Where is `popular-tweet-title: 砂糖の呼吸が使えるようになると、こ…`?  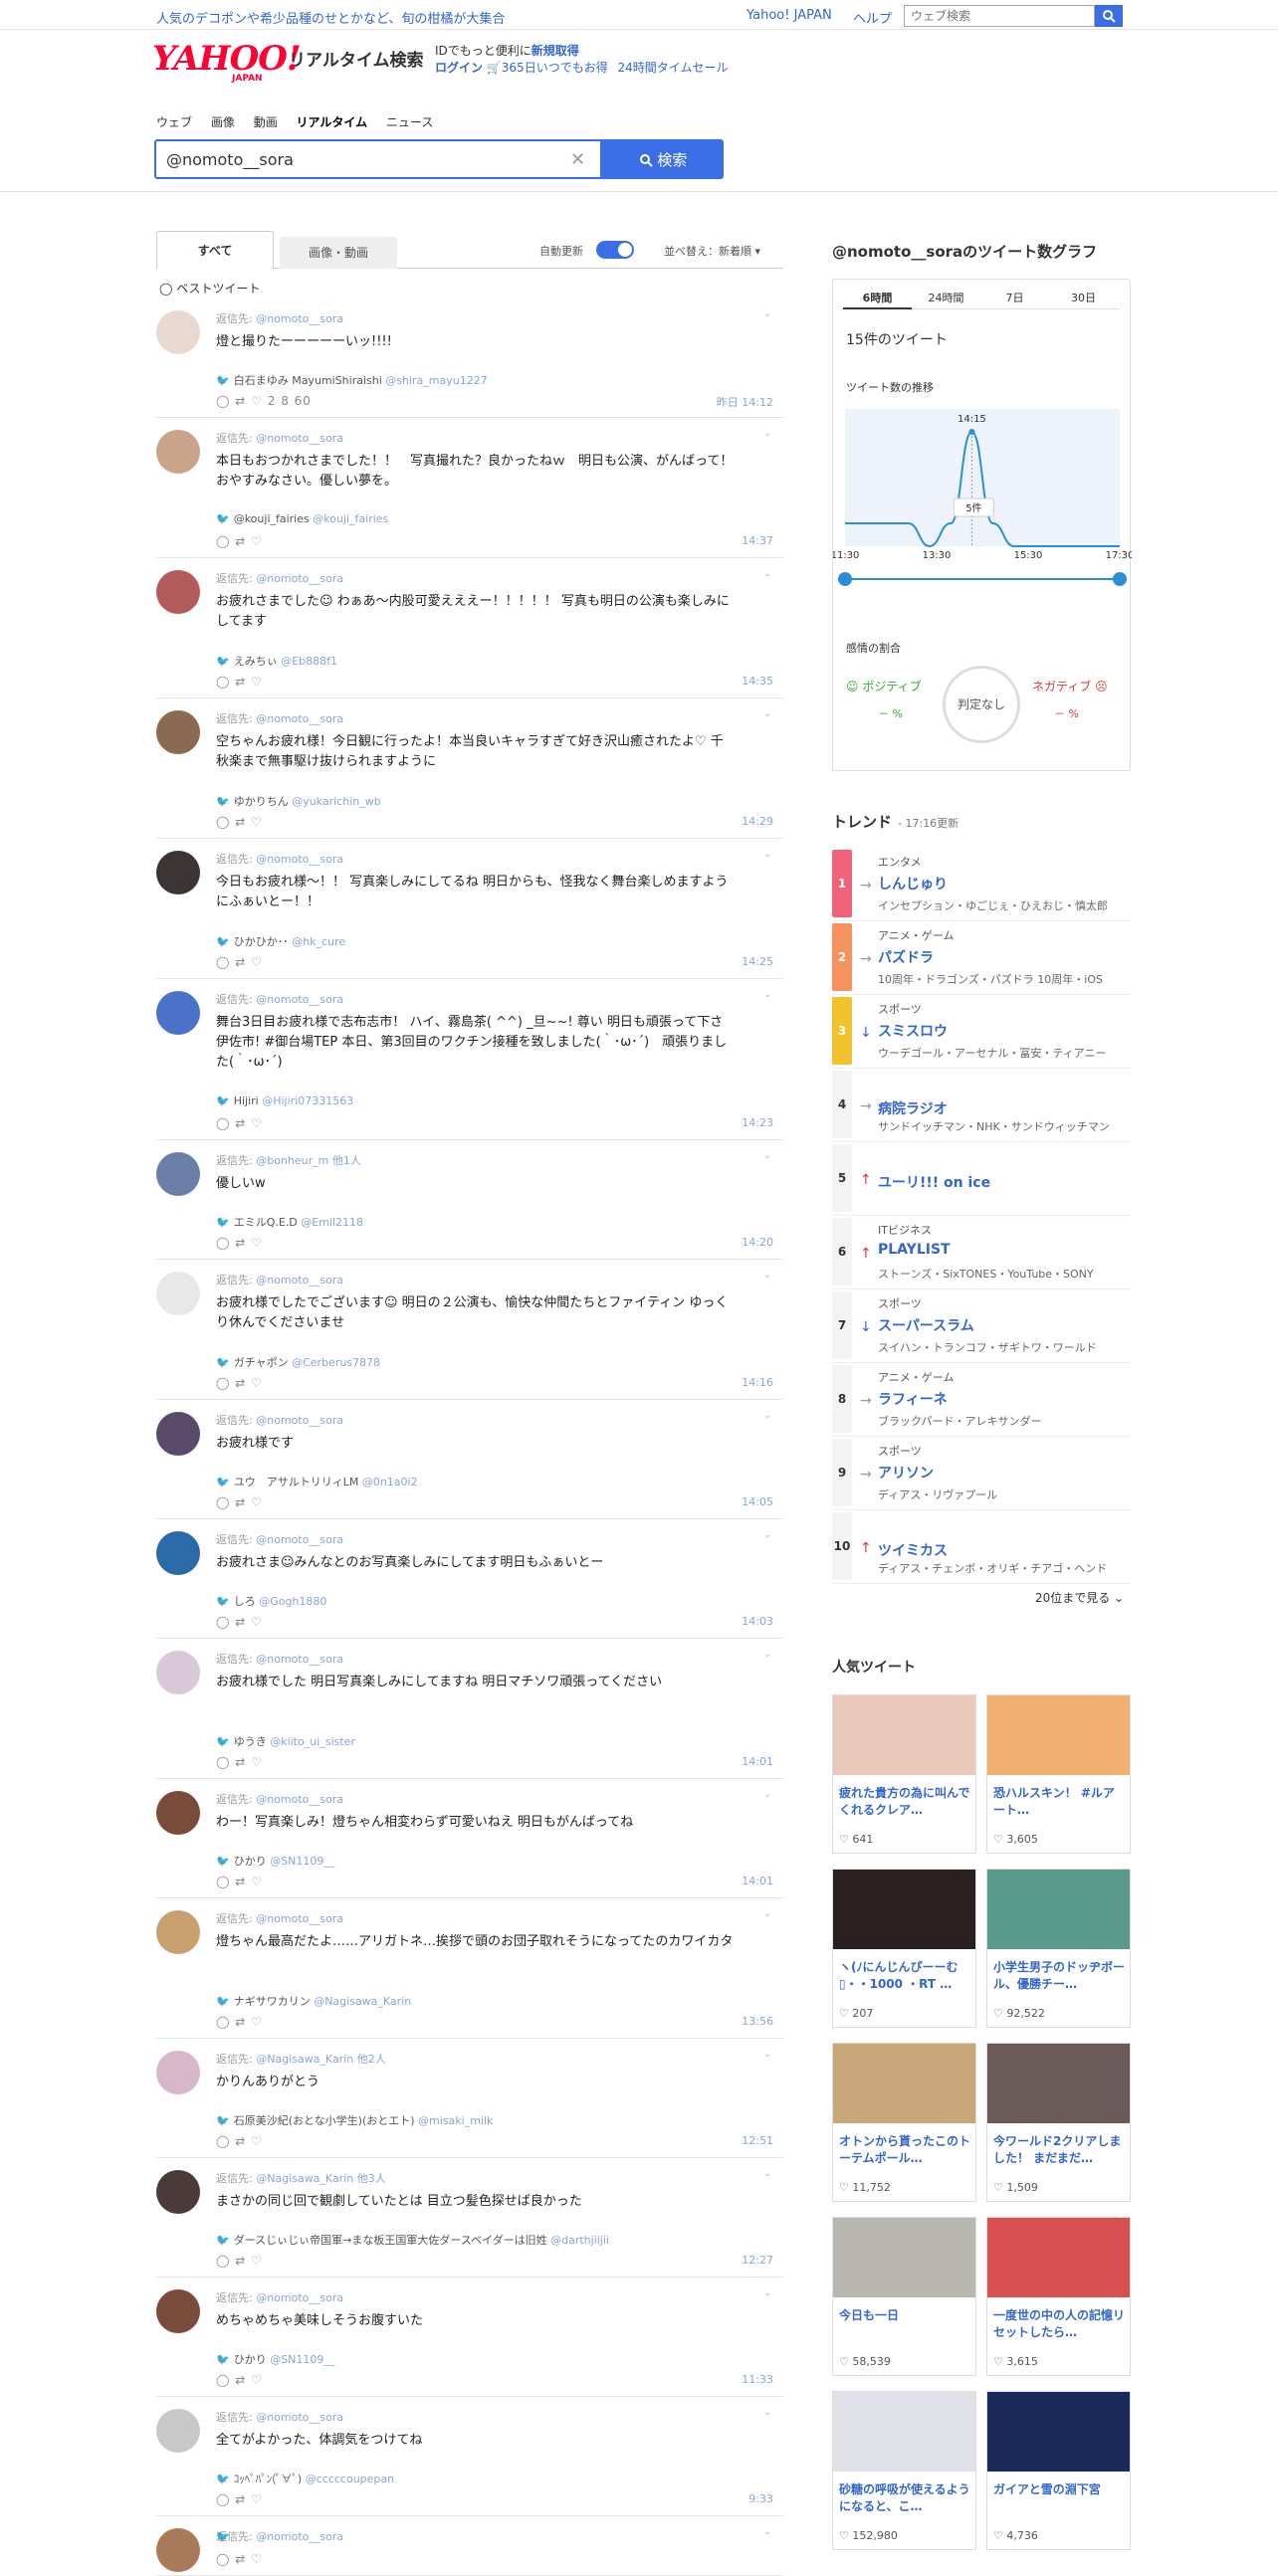 popular-tweet-title: 砂糖の呼吸が使えるようになると、こ… is located at coordinates (905, 2498).